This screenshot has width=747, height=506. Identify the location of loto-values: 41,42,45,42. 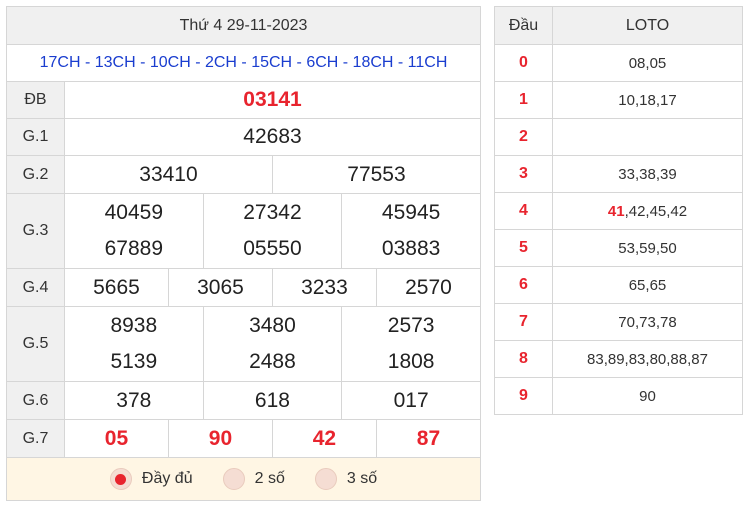
(647, 211).